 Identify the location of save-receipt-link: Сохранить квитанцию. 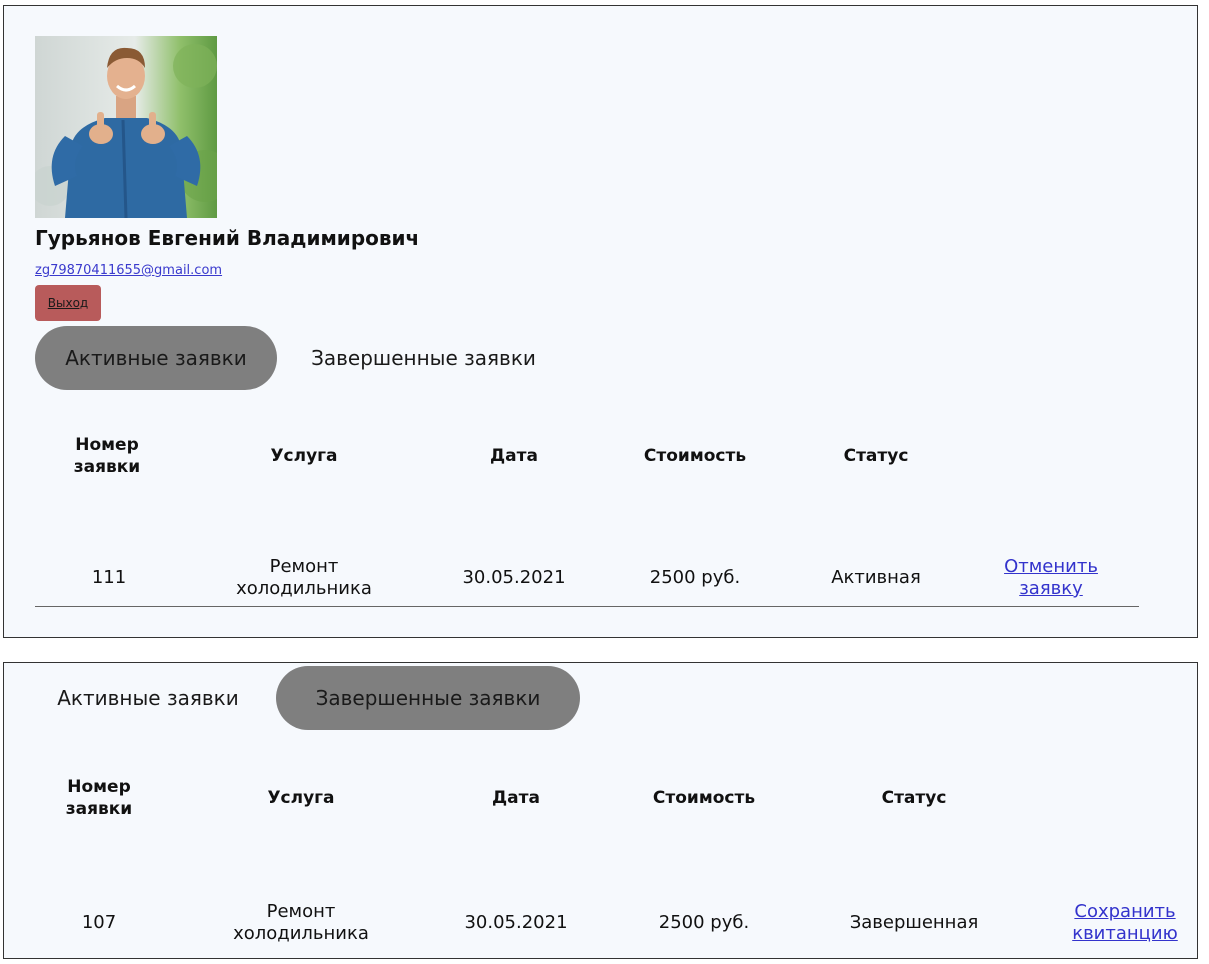
(1125, 923).